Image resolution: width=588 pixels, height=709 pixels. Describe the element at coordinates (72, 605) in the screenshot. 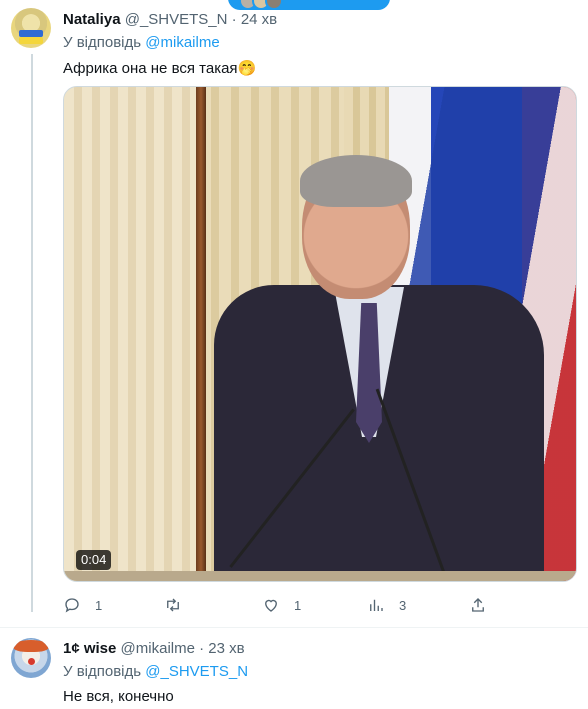

I see `reply-icon` at that location.